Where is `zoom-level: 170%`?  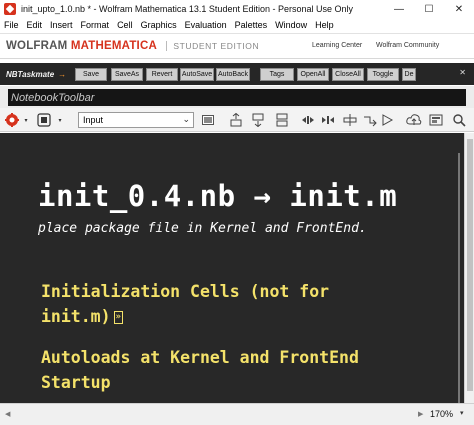 zoom-level: 170% is located at coordinates (441, 414).